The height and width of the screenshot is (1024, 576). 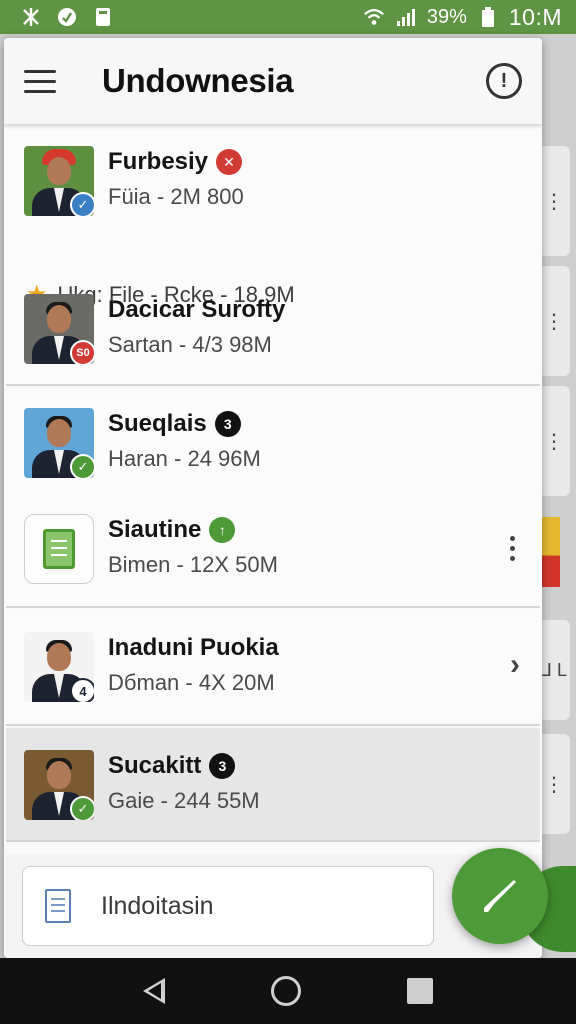 What do you see at coordinates (273, 790) in the screenshot?
I see `list-item: ✓ Sucakitt 3 Gaie - 244 55M` at bounding box center [273, 790].